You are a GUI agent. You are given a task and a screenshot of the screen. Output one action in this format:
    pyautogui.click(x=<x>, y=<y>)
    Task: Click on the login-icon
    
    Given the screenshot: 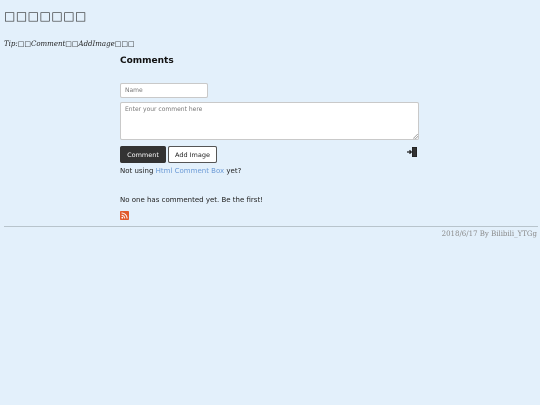 What is the action you would take?
    pyautogui.click(x=412, y=152)
    